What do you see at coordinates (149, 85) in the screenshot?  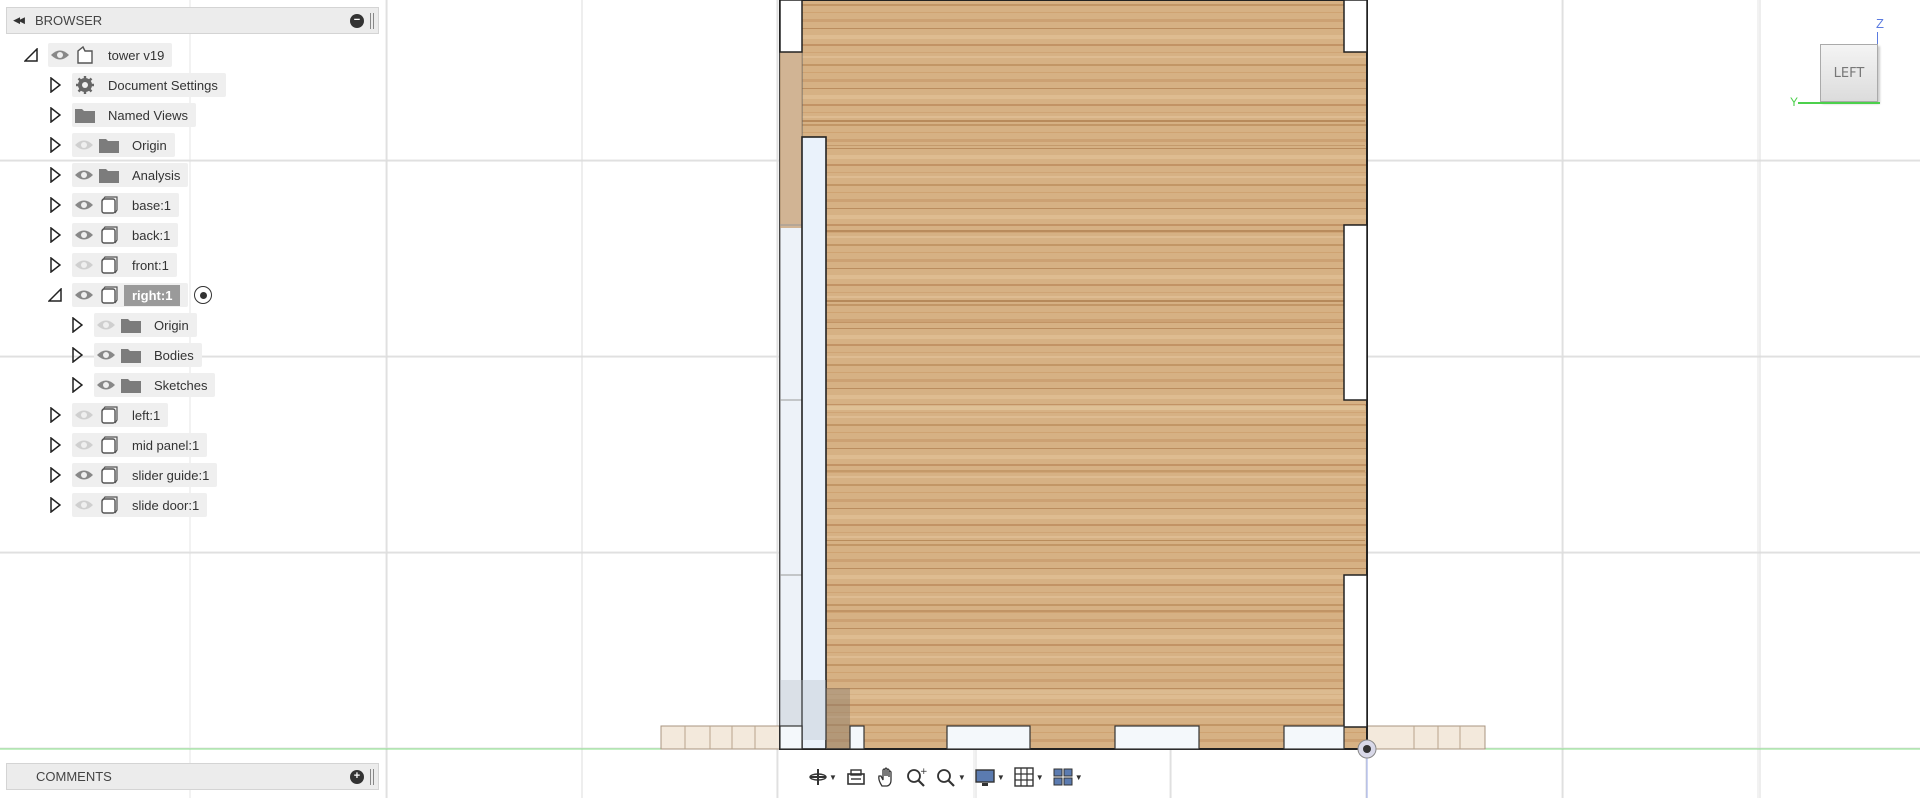 I see `browser-item-body: Document Settings` at bounding box center [149, 85].